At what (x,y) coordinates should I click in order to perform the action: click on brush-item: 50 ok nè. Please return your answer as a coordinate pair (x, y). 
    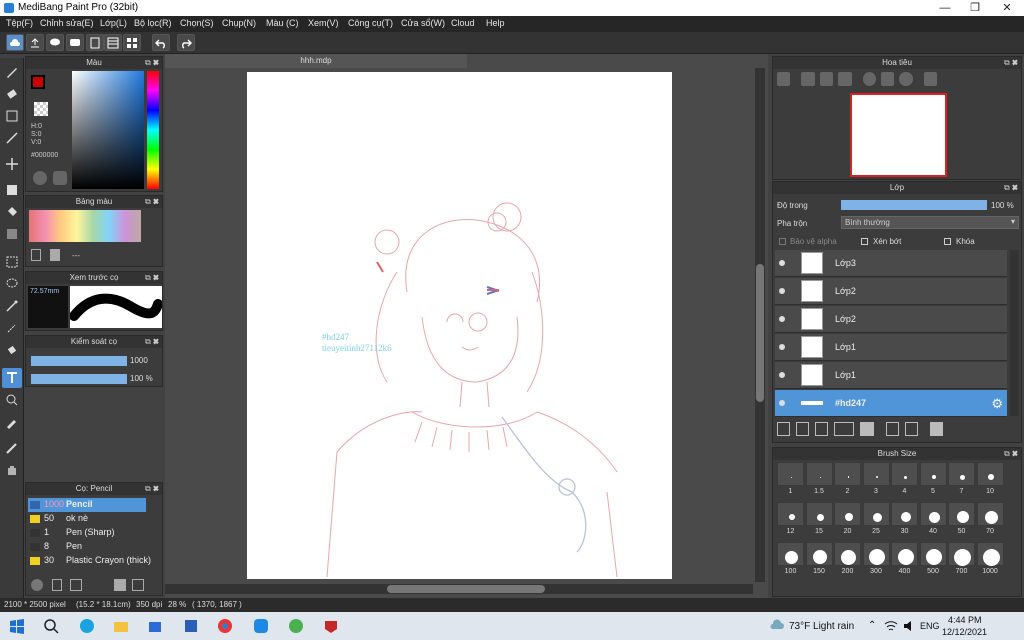
    Looking at the image, I should click on (87, 519).